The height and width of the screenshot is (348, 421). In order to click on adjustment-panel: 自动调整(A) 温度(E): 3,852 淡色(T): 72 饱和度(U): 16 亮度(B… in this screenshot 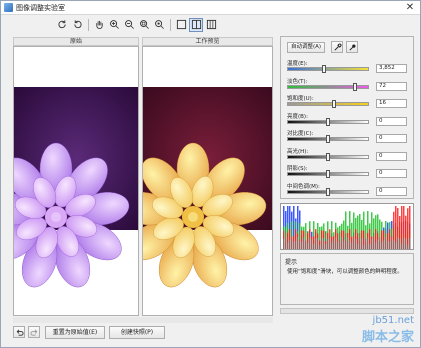, I will do `click(347, 117)`.